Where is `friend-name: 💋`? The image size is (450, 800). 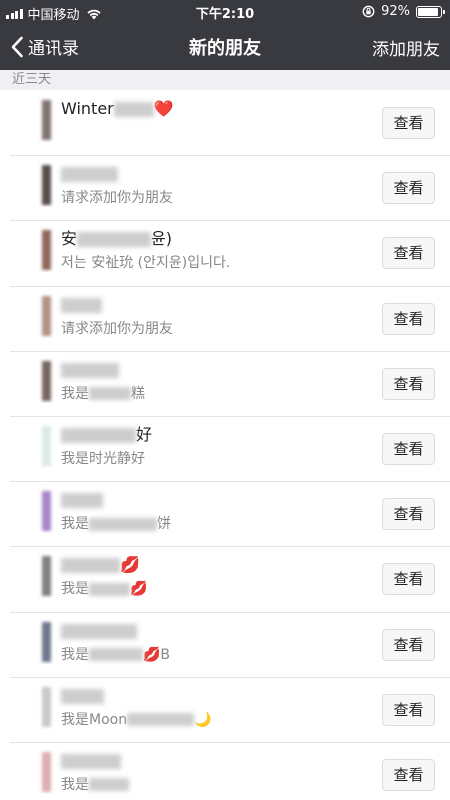 friend-name: 💋 is located at coordinates (210, 565).